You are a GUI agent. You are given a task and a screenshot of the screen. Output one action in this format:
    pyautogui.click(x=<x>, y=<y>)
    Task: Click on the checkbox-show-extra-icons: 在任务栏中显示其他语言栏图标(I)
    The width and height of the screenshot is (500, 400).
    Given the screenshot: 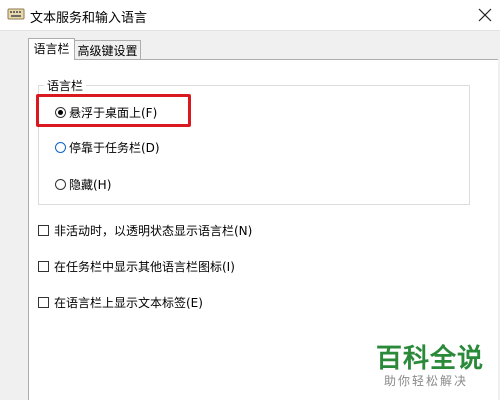 What is the action you would take?
    pyautogui.click(x=136, y=266)
    